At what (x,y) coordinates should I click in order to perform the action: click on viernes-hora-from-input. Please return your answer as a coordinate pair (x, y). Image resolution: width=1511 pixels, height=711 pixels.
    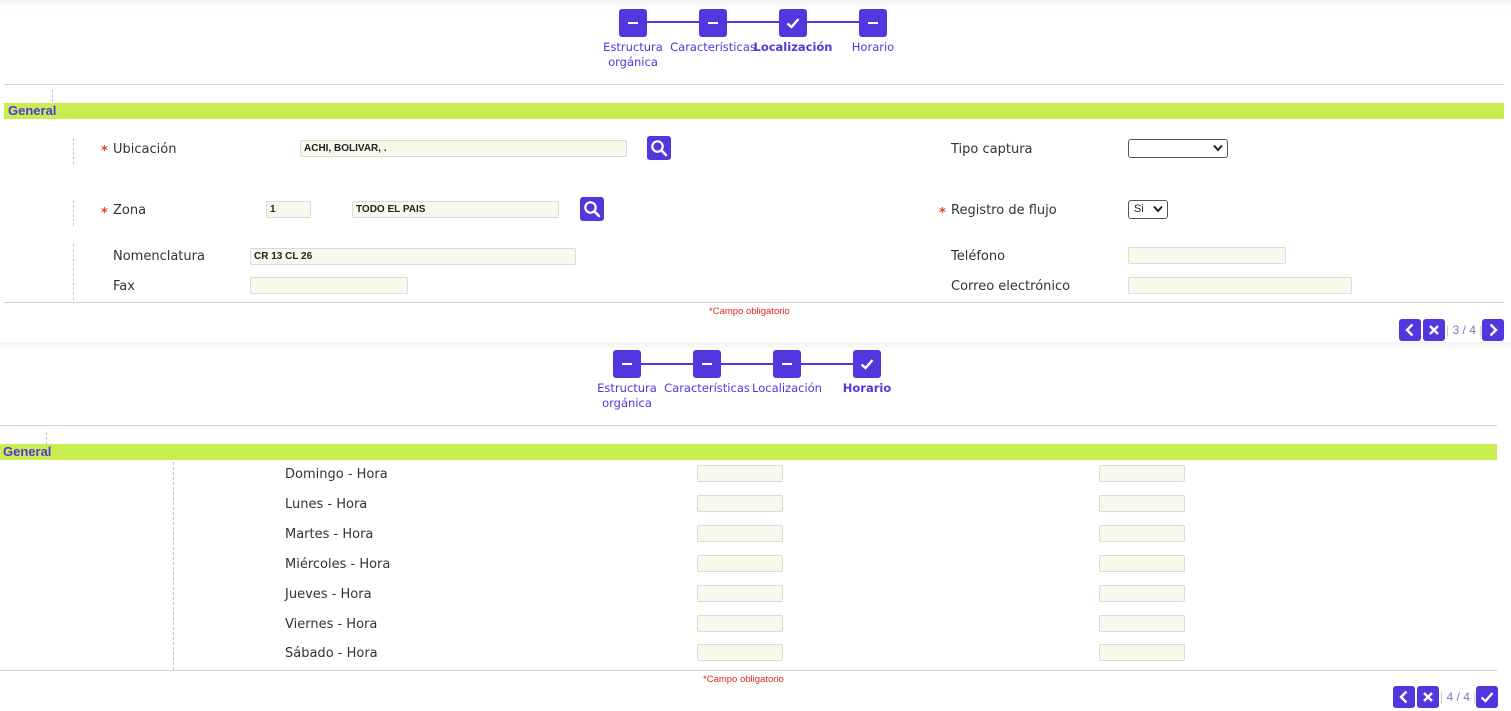
    Looking at the image, I should click on (740, 623).